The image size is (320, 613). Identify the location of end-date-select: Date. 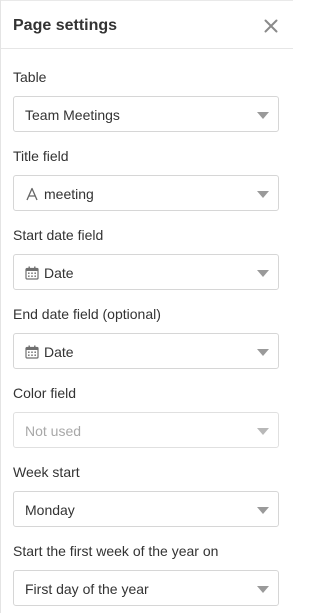
(146, 351).